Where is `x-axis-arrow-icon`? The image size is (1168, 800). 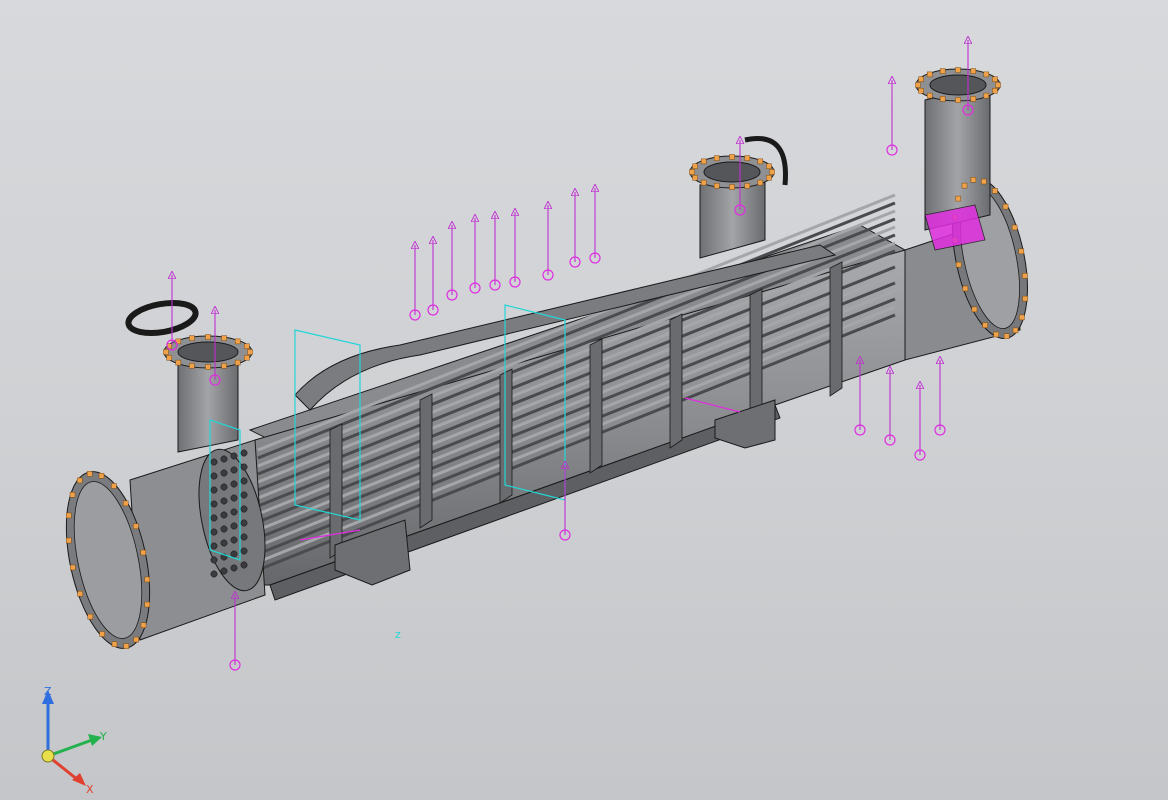
x-axis-arrow-icon is located at coordinates (79, 779).